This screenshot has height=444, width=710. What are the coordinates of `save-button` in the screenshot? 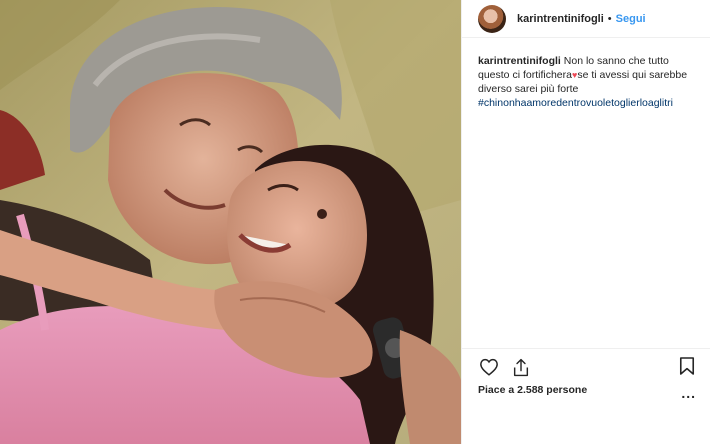 It's located at (687, 366).